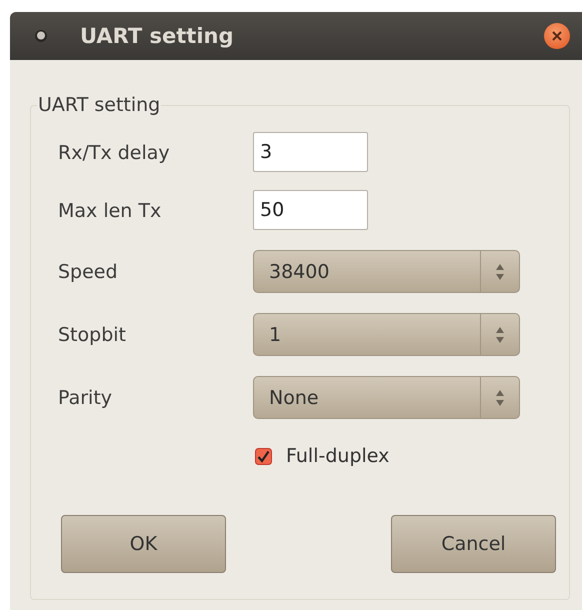 The image size is (582, 610). What do you see at coordinates (88, 271) in the screenshot?
I see `field-label: Speed` at bounding box center [88, 271].